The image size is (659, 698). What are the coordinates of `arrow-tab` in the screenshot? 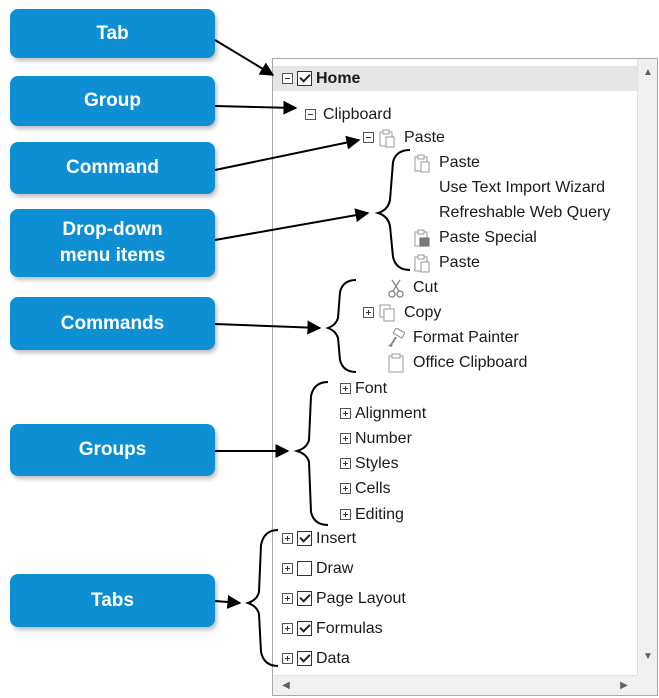 It's located at (244, 57).